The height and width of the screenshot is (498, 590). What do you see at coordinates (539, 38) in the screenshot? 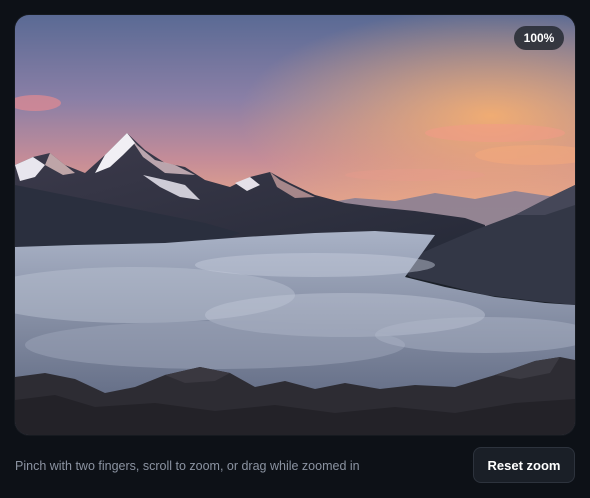
I see `zoom-level-badge: 100%` at bounding box center [539, 38].